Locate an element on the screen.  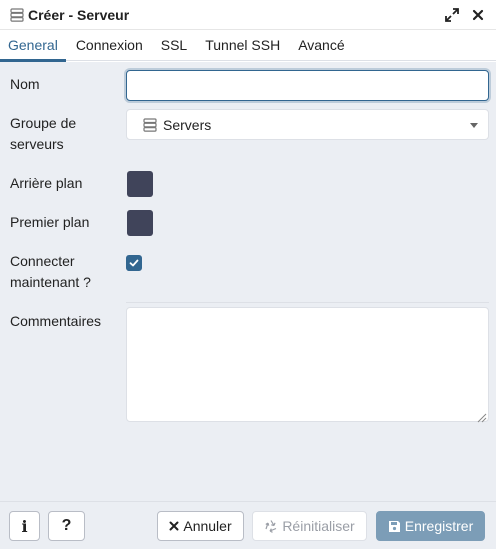
connect-now-label-line2: maintenant ? is located at coordinates (50, 282).